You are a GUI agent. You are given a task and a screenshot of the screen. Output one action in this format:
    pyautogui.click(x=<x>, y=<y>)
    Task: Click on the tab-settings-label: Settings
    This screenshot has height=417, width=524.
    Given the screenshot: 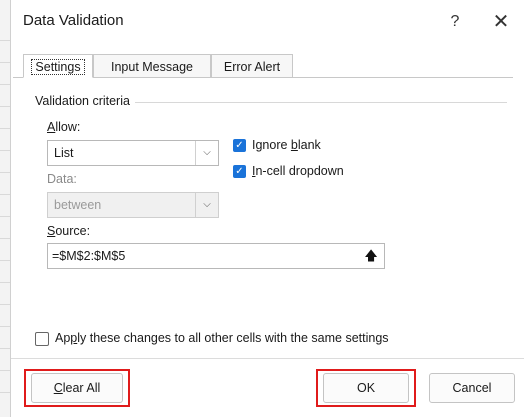 What is the action you would take?
    pyautogui.click(x=58, y=67)
    